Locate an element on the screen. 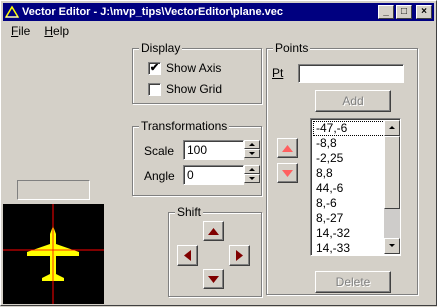  shift-left-icon is located at coordinates (187, 255).